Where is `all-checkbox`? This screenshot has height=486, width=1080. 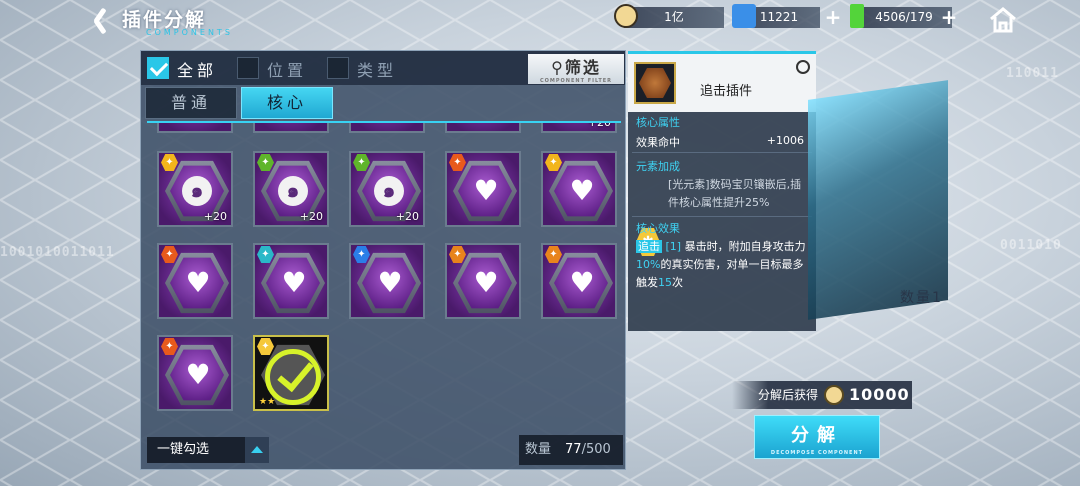 all-checkbox is located at coordinates (158, 68).